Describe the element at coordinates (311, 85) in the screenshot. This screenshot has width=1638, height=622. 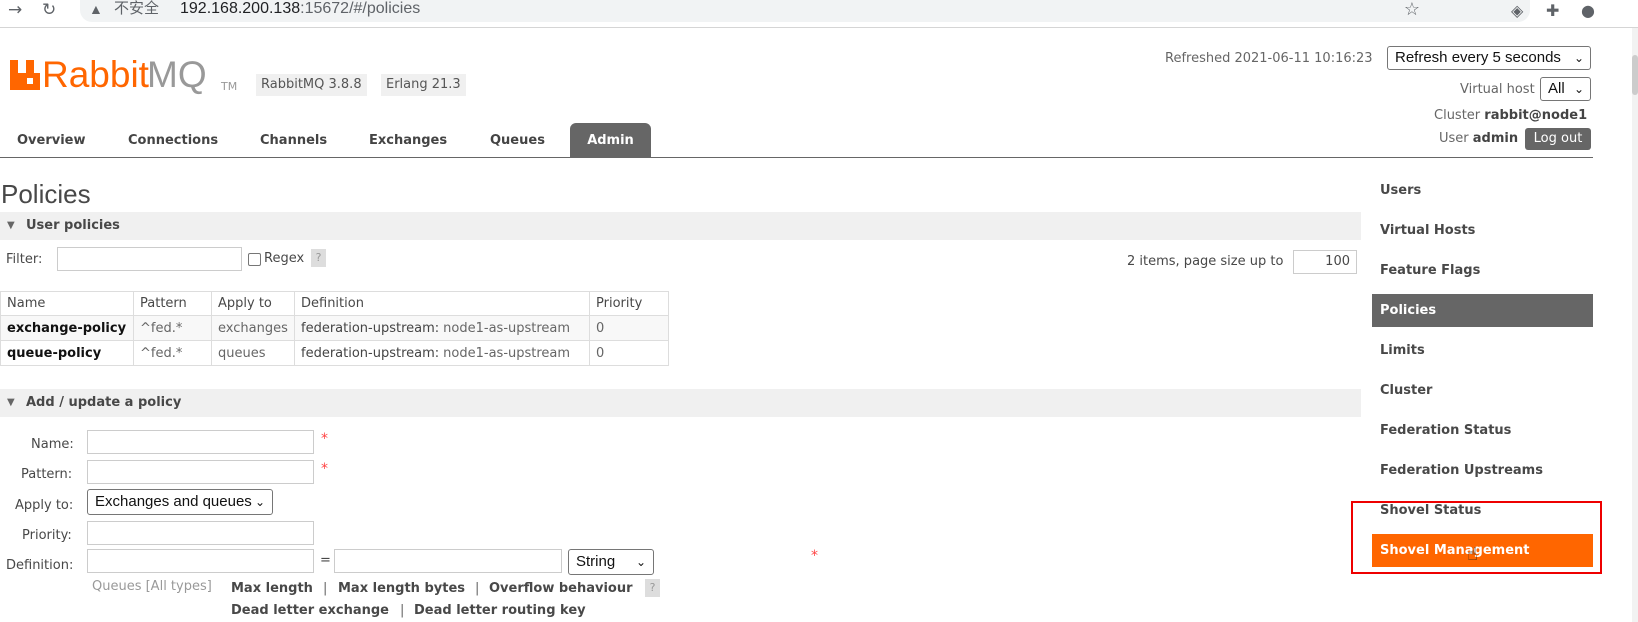
I see `version-badge: RabbitMQ 3.8.8` at that location.